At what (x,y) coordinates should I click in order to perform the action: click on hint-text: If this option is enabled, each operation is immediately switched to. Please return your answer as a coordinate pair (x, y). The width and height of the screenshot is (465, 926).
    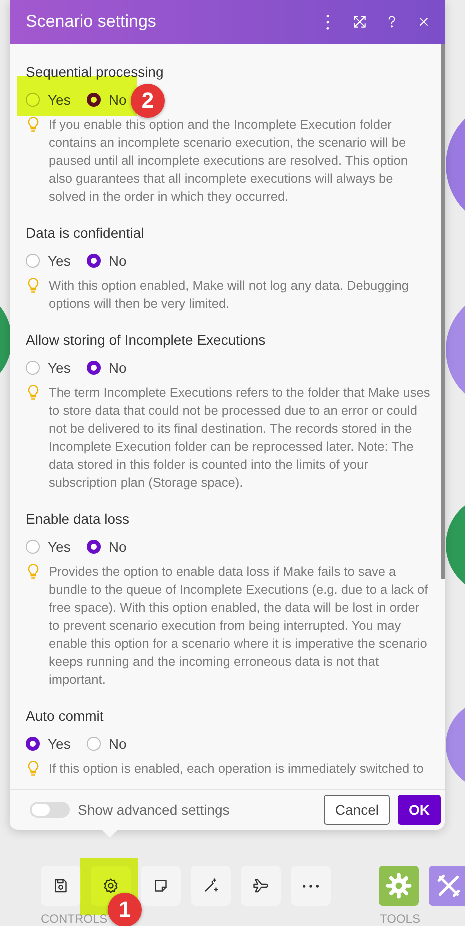
    Looking at the image, I should click on (236, 769).